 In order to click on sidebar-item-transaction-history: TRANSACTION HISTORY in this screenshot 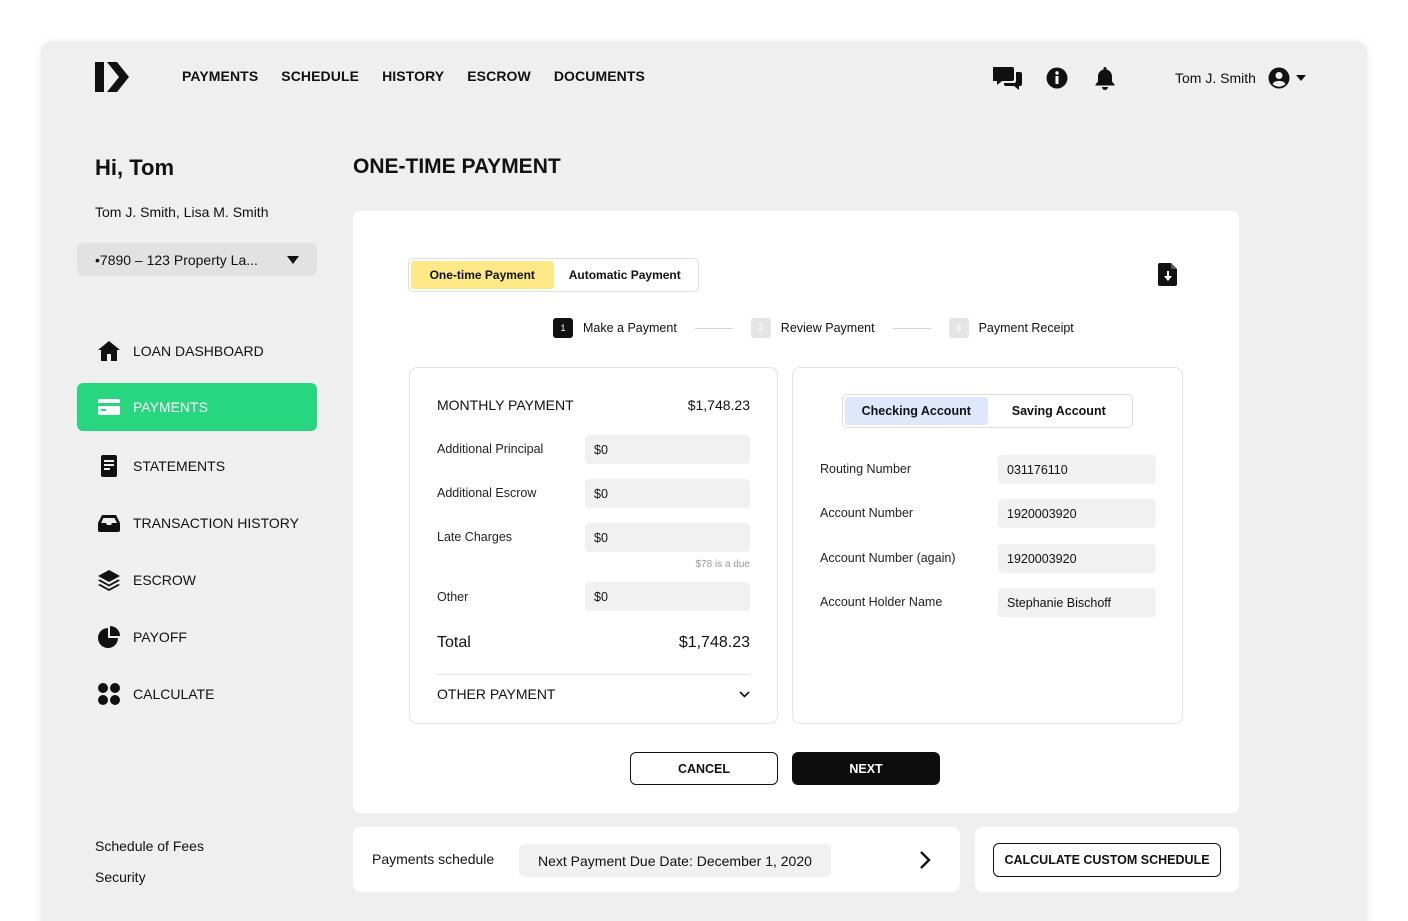, I will do `click(197, 523)`.